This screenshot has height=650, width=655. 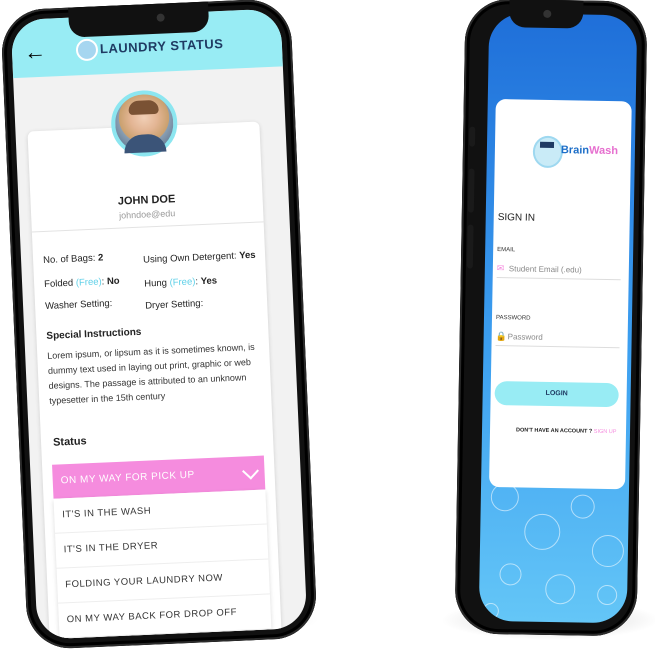 What do you see at coordinates (545, 269) in the screenshot?
I see `email-placeholder: Student Email (.edu)` at bounding box center [545, 269].